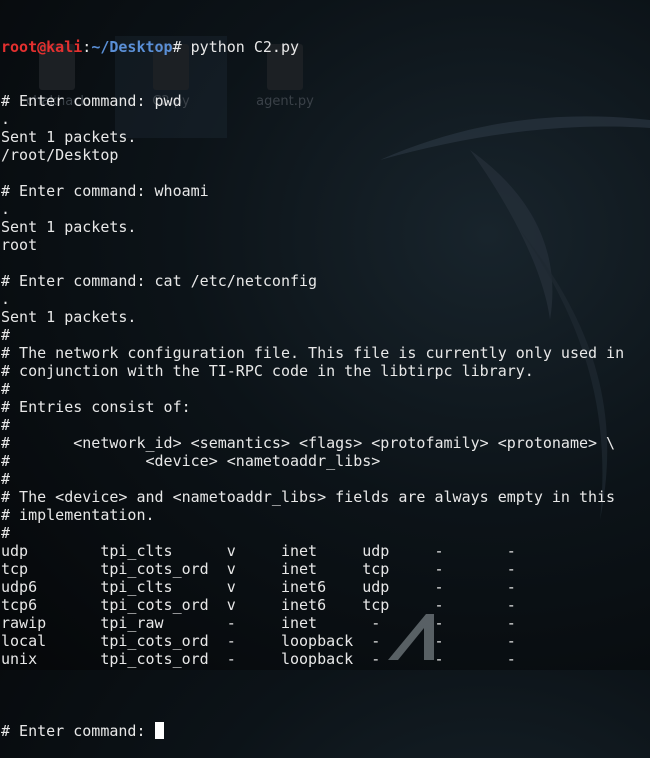 This screenshot has width=650, height=758. Describe the element at coordinates (245, 47) in the screenshot. I see `prompt-command: python C2.py` at that location.